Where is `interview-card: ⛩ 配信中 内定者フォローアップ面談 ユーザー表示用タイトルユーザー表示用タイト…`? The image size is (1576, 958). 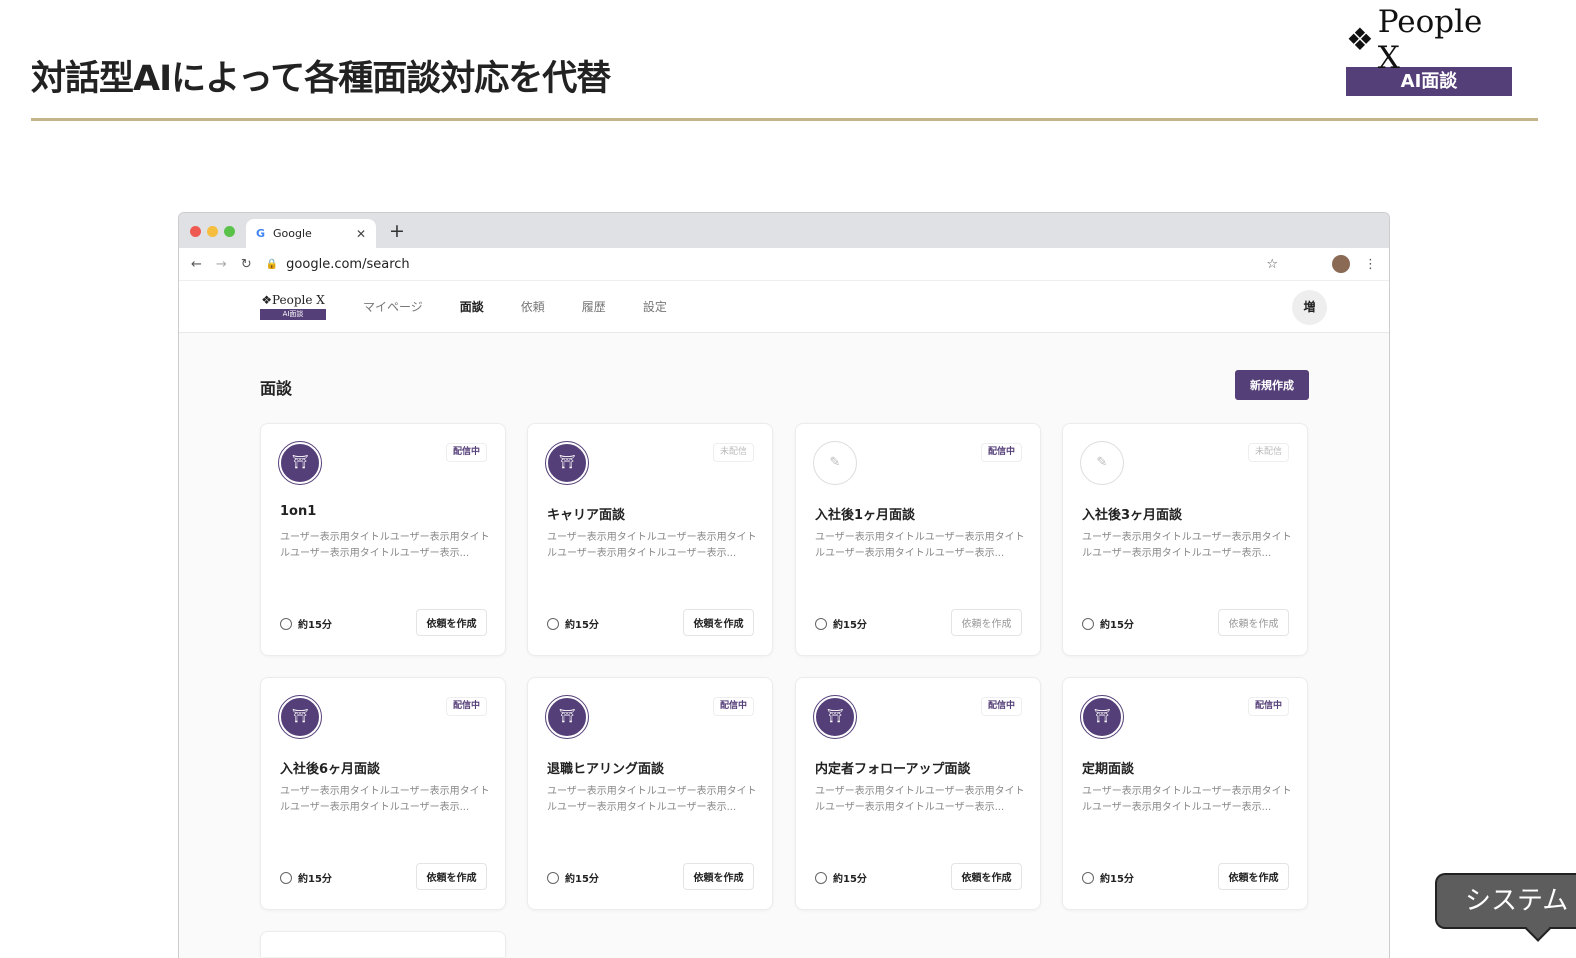 interview-card: ⛩ 配信中 内定者フォローアップ面談 ユーザー表示用タイトルユーザー表示用タイト… is located at coordinates (918, 793).